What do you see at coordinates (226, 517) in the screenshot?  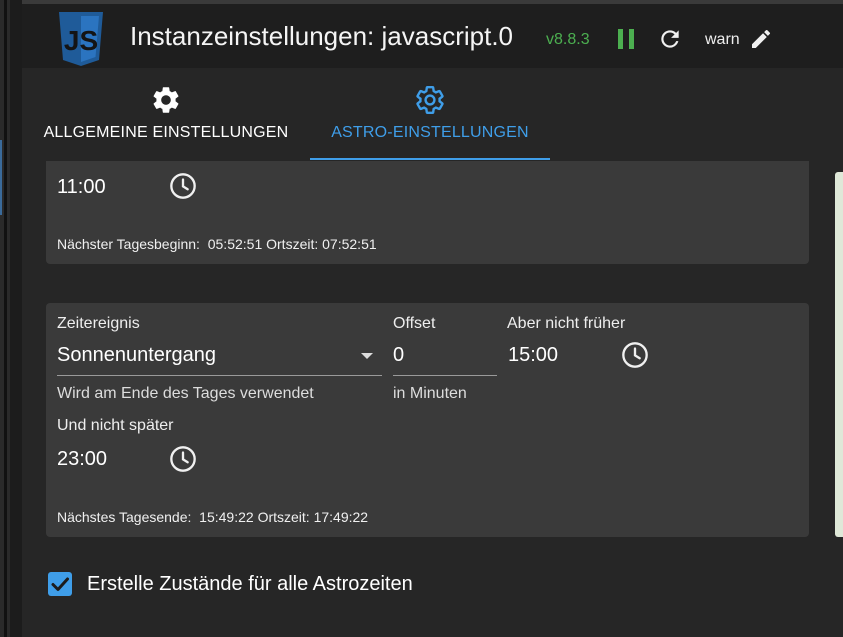 I see `next-day-end-value: 15:49:22` at bounding box center [226, 517].